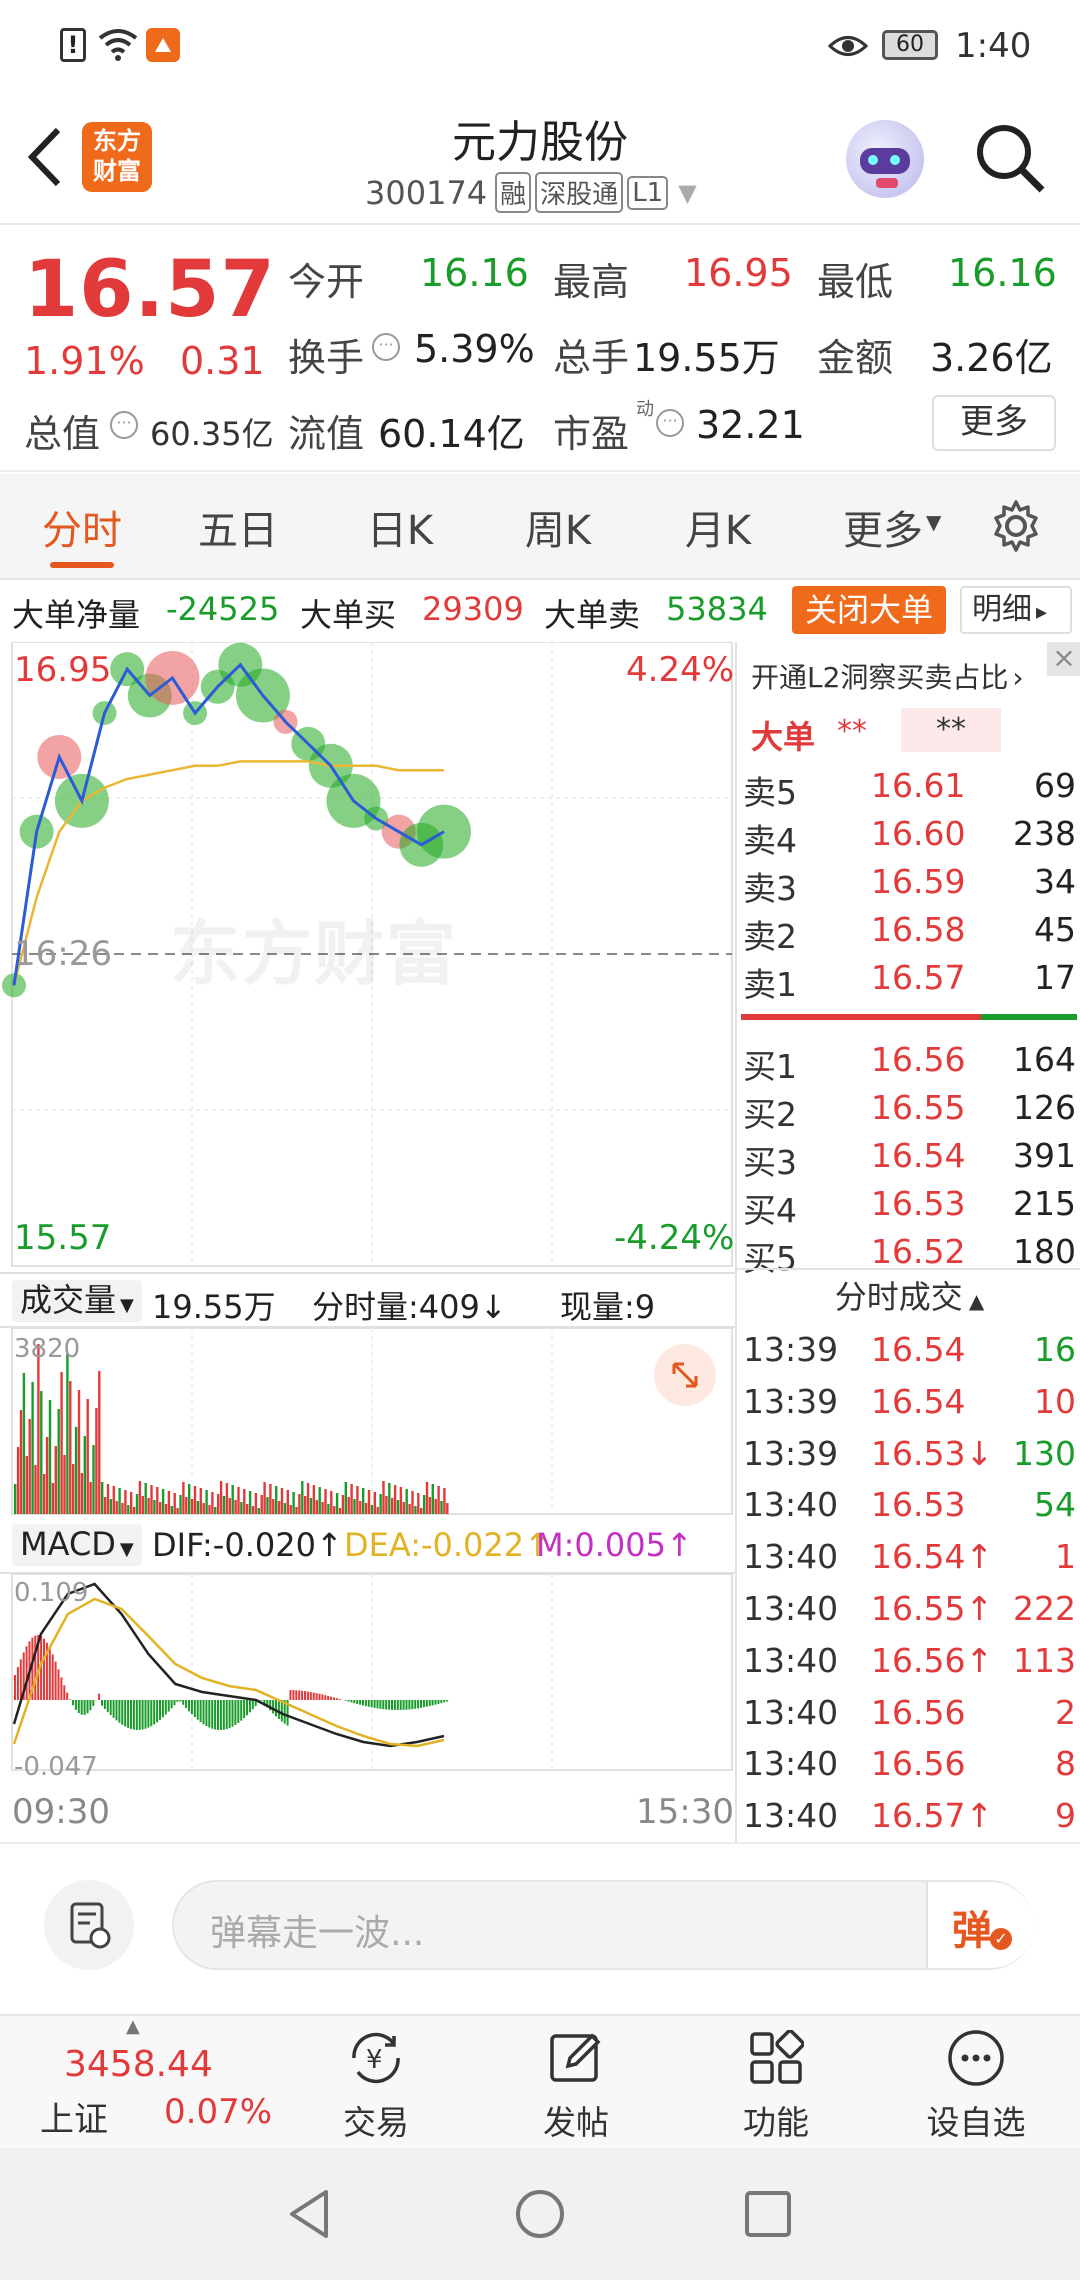 The image size is (1080, 2280). I want to click on back-triangle-icon, so click(310, 2214).